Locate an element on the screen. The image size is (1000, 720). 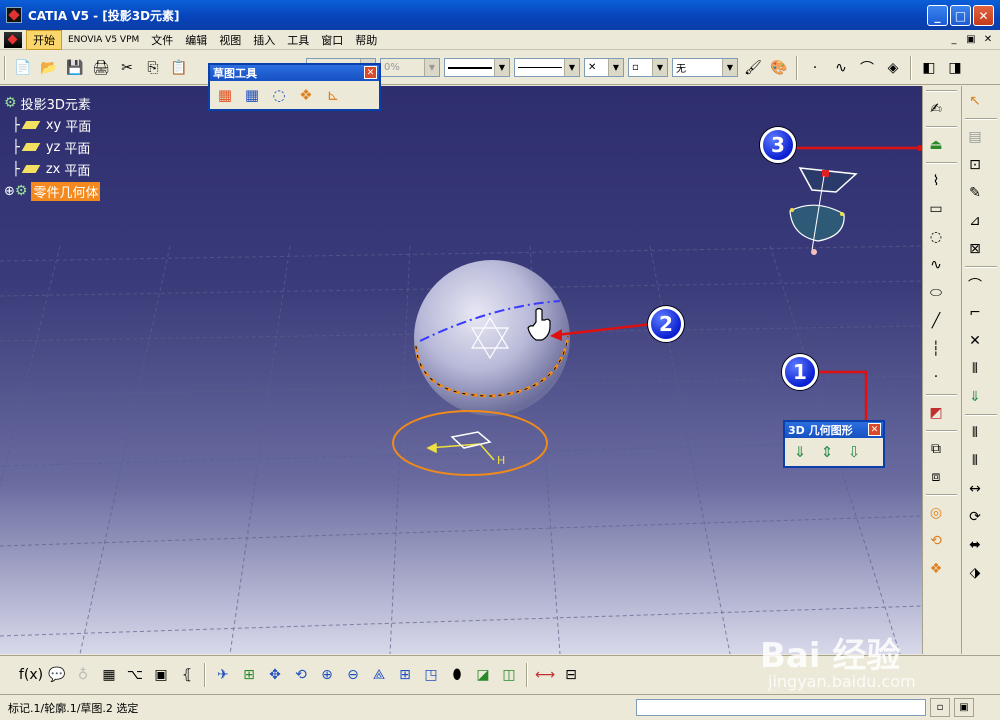
exit-workbench-icon: ⏏ is located at coordinates (936, 145).